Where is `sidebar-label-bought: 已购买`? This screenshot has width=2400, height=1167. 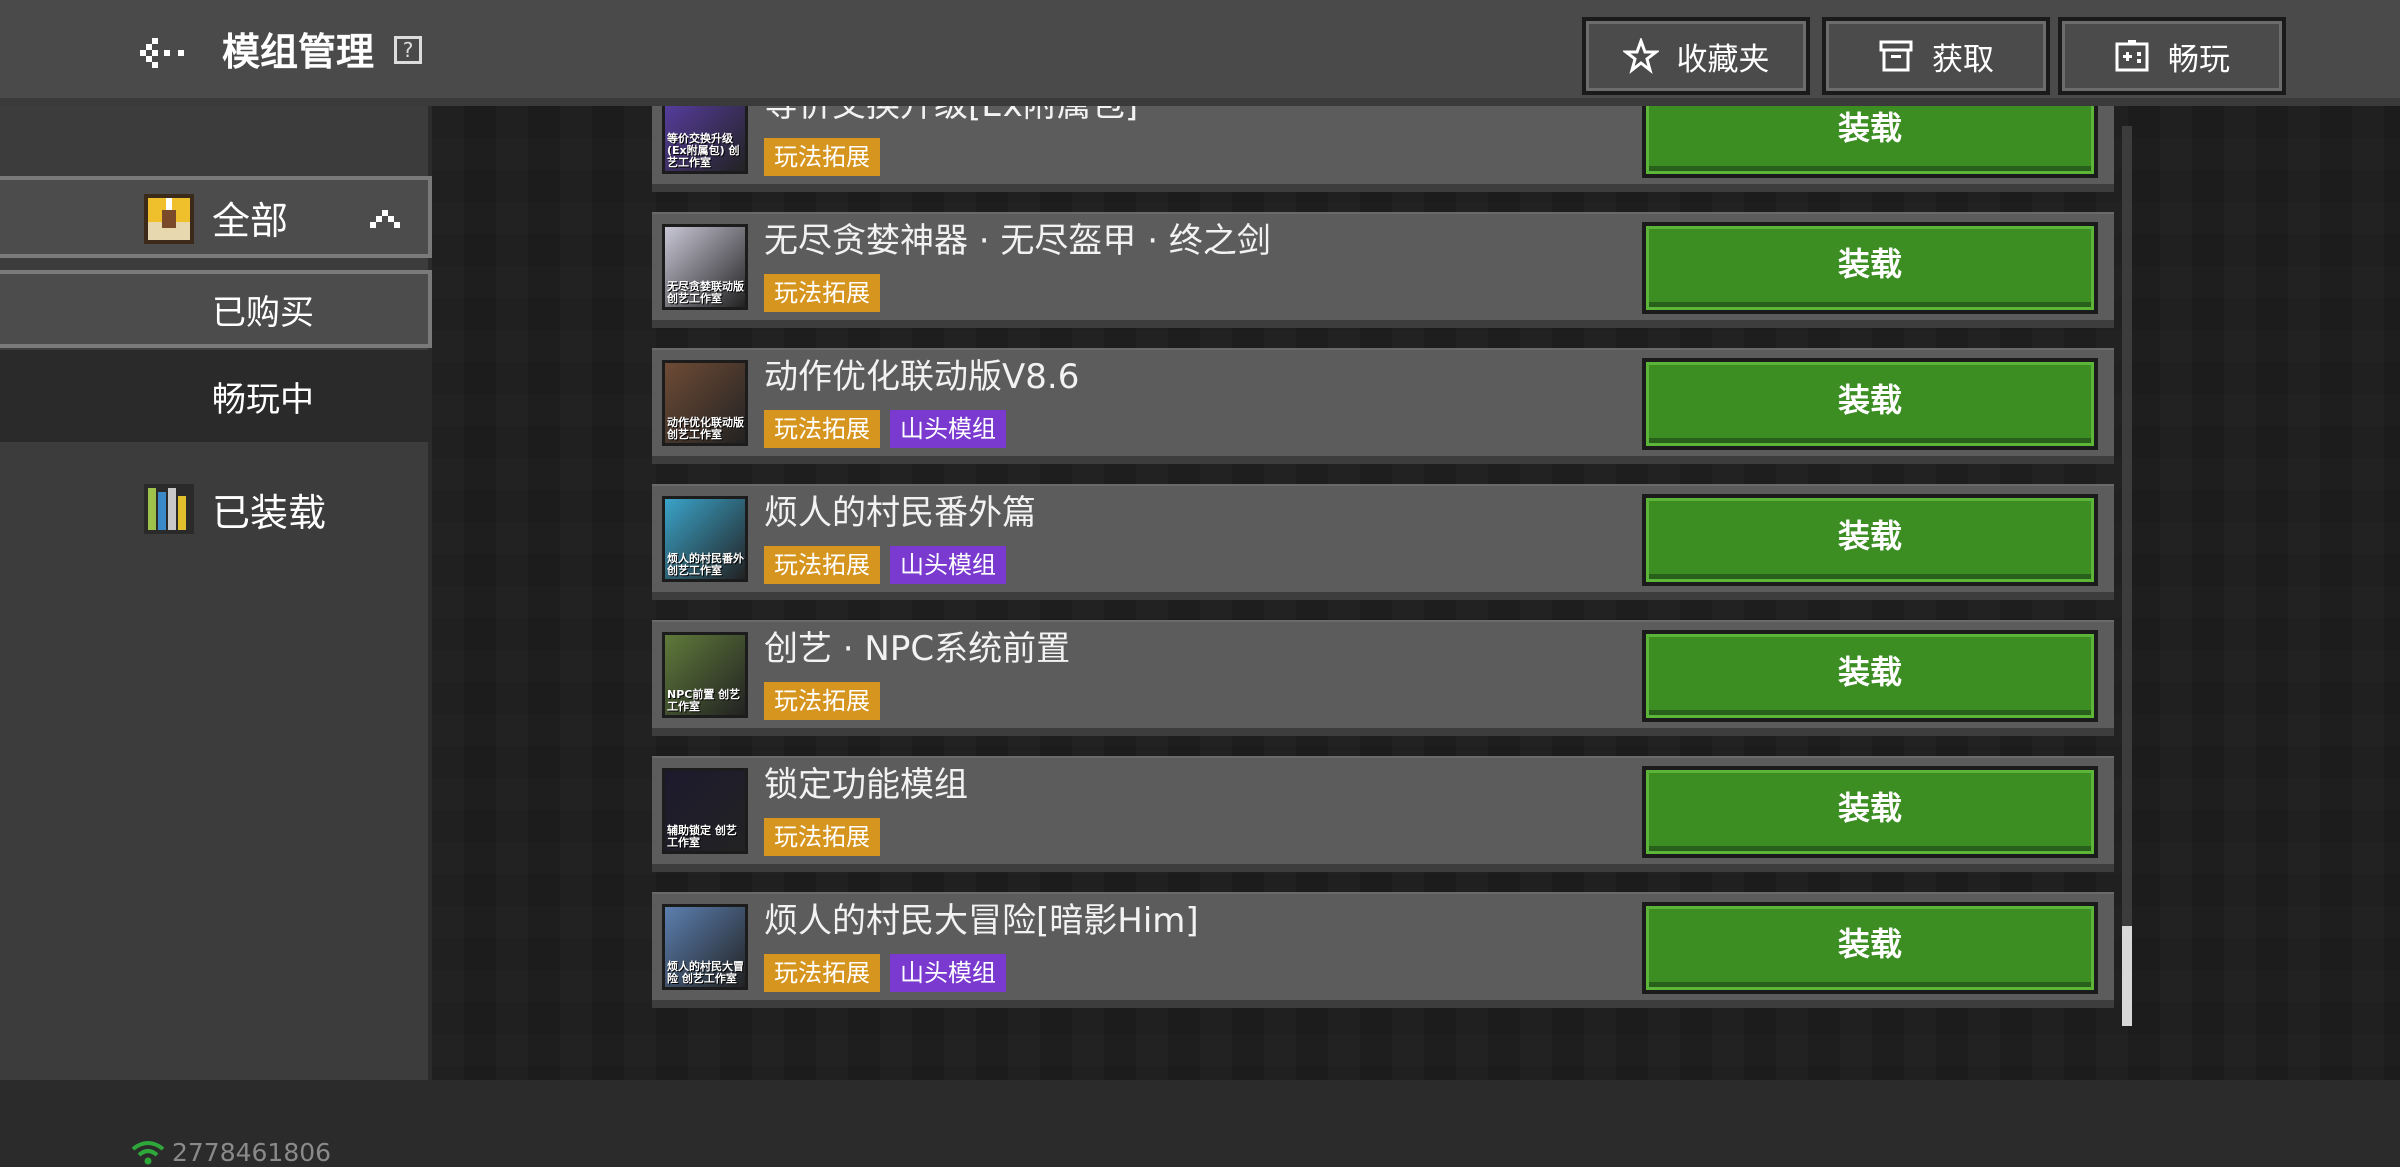
sidebar-label-bought: 已购买 is located at coordinates (263, 312).